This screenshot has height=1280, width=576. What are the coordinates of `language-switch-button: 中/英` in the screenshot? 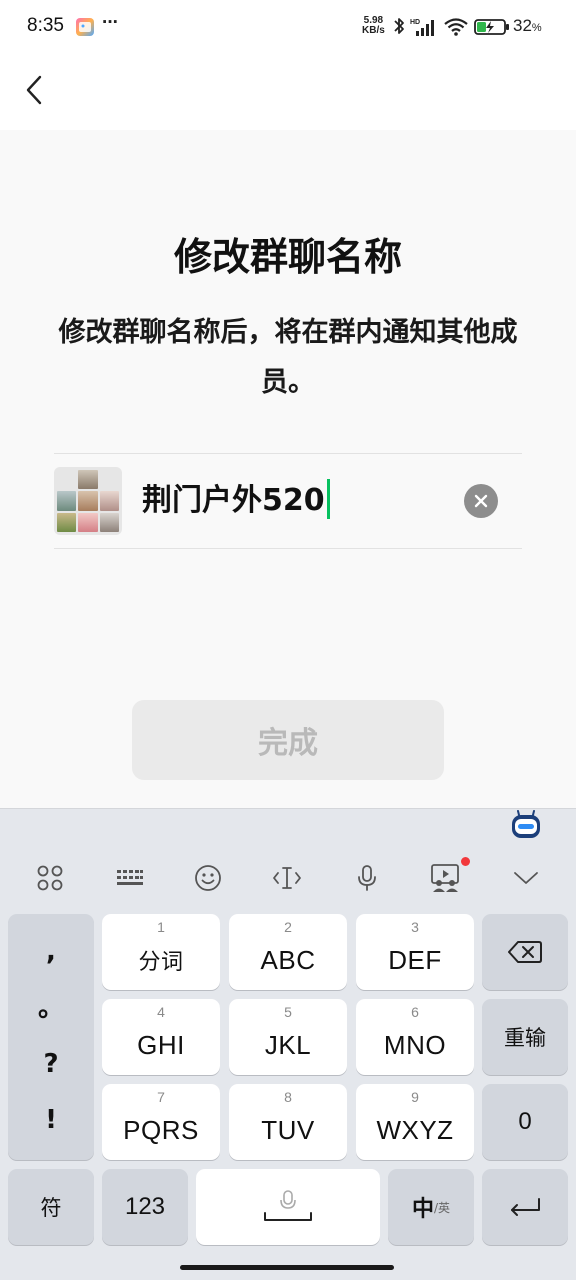 It's located at (431, 1207).